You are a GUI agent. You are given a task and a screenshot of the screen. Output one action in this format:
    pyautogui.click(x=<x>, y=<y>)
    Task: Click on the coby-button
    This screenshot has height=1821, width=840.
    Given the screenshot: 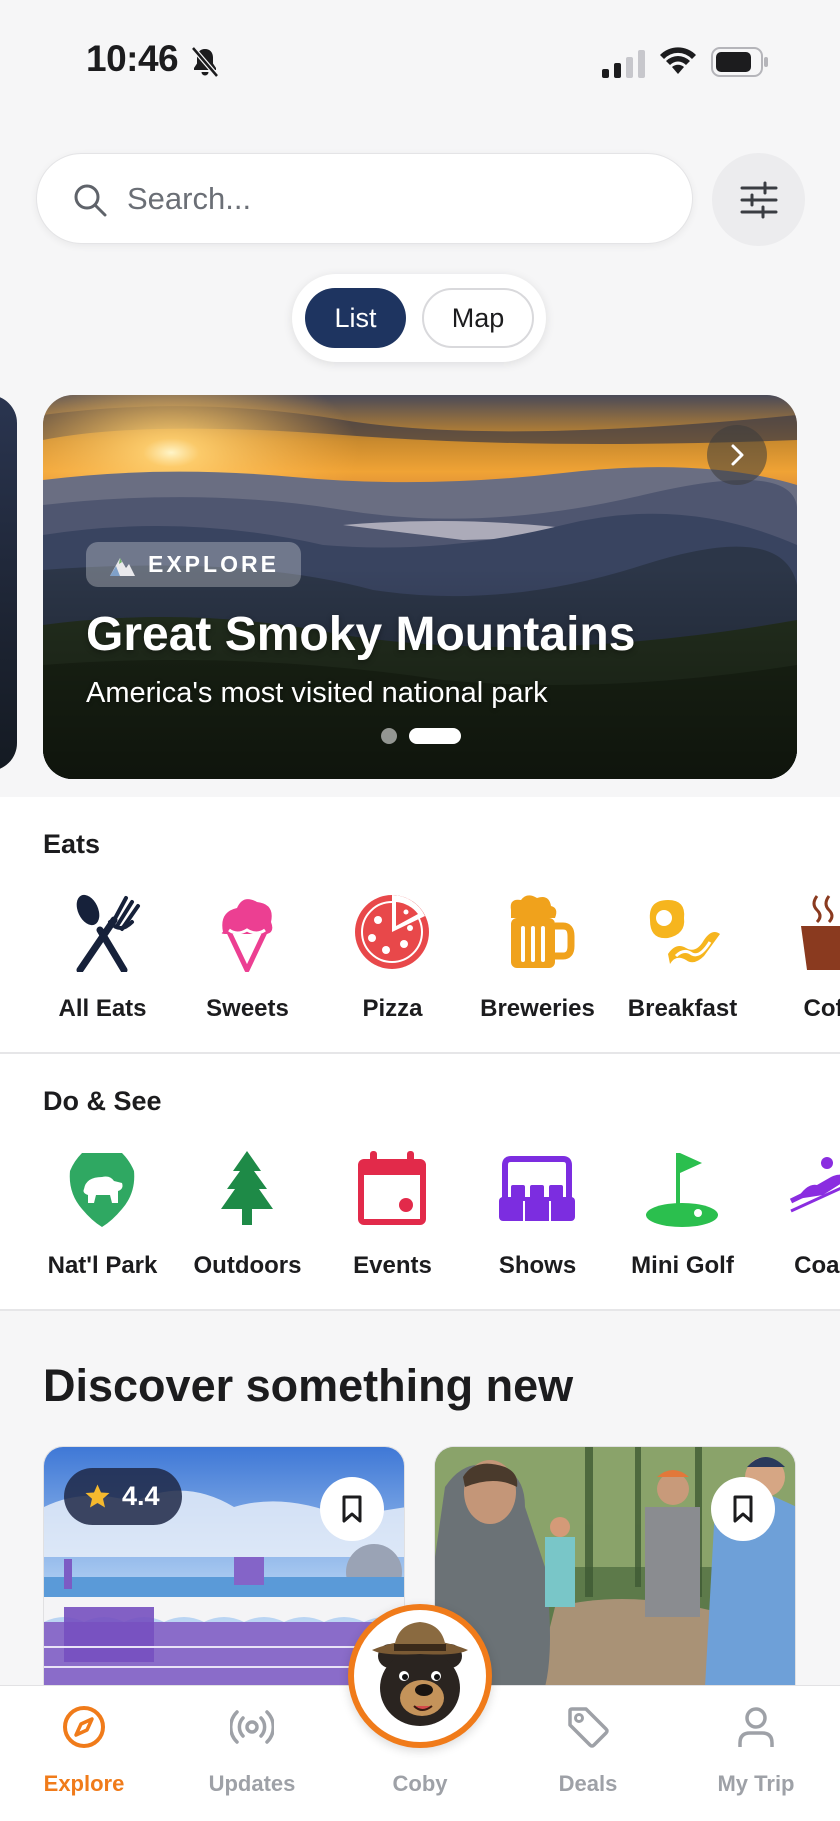 What is the action you would take?
    pyautogui.click(x=420, y=1676)
    